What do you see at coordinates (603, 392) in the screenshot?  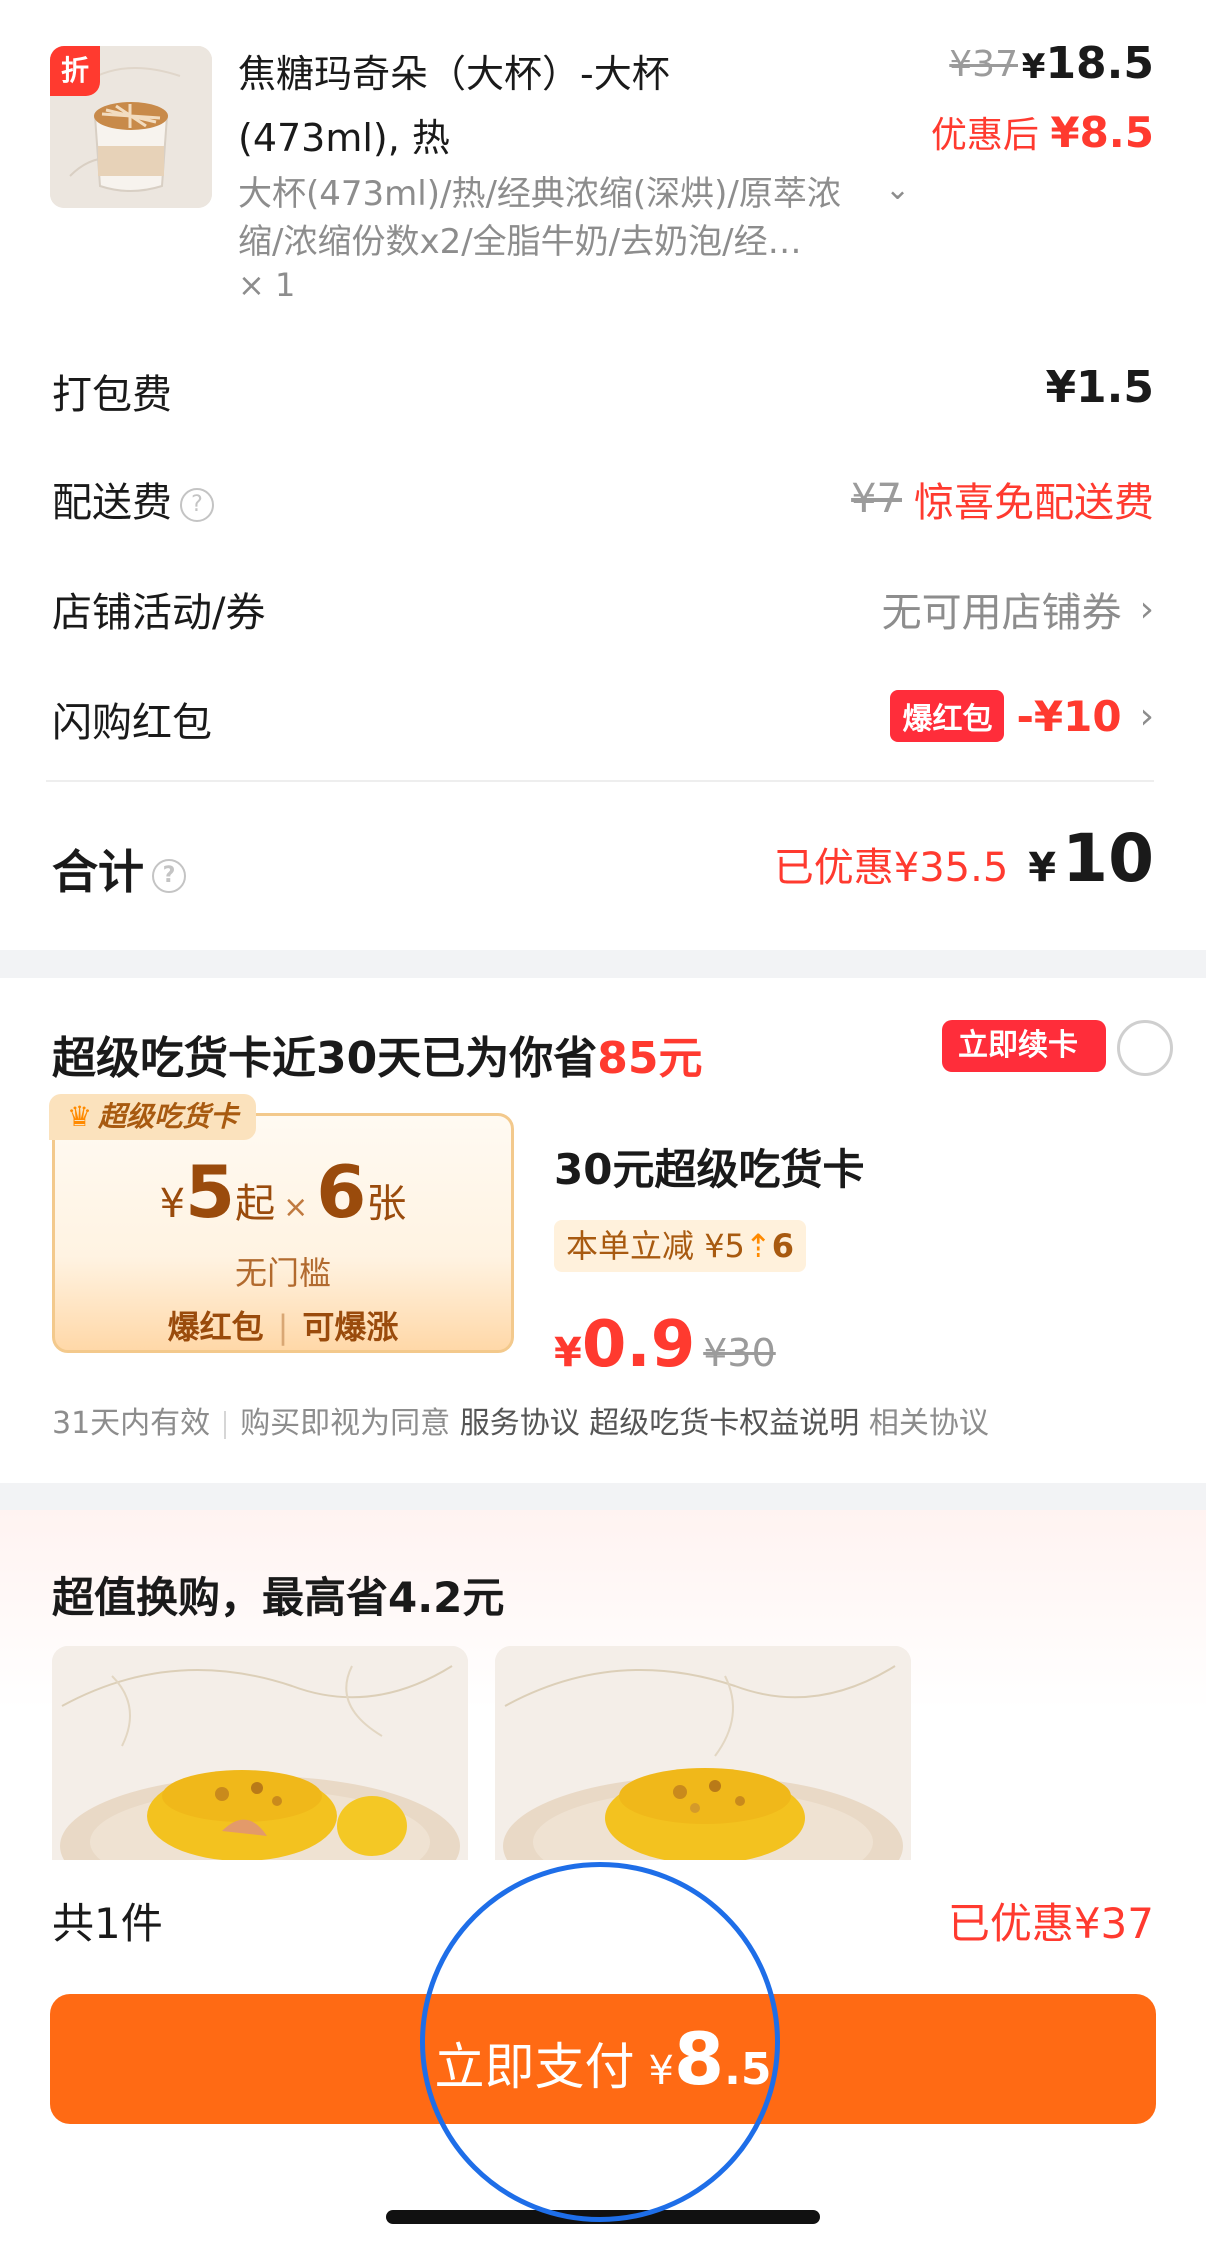 I see `packaging-fee-row: 打包费 ¥1.5` at bounding box center [603, 392].